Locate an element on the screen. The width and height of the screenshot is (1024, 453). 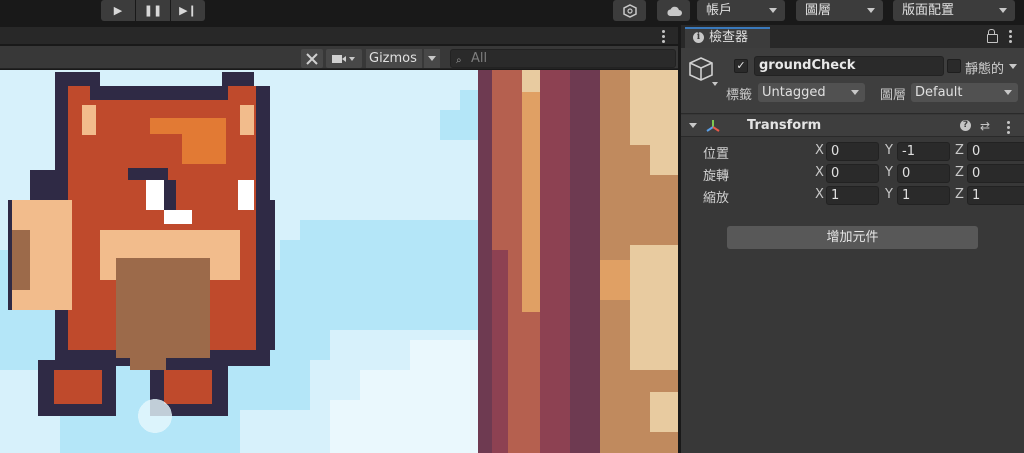
position-label: 位置 is located at coordinates (716, 154).